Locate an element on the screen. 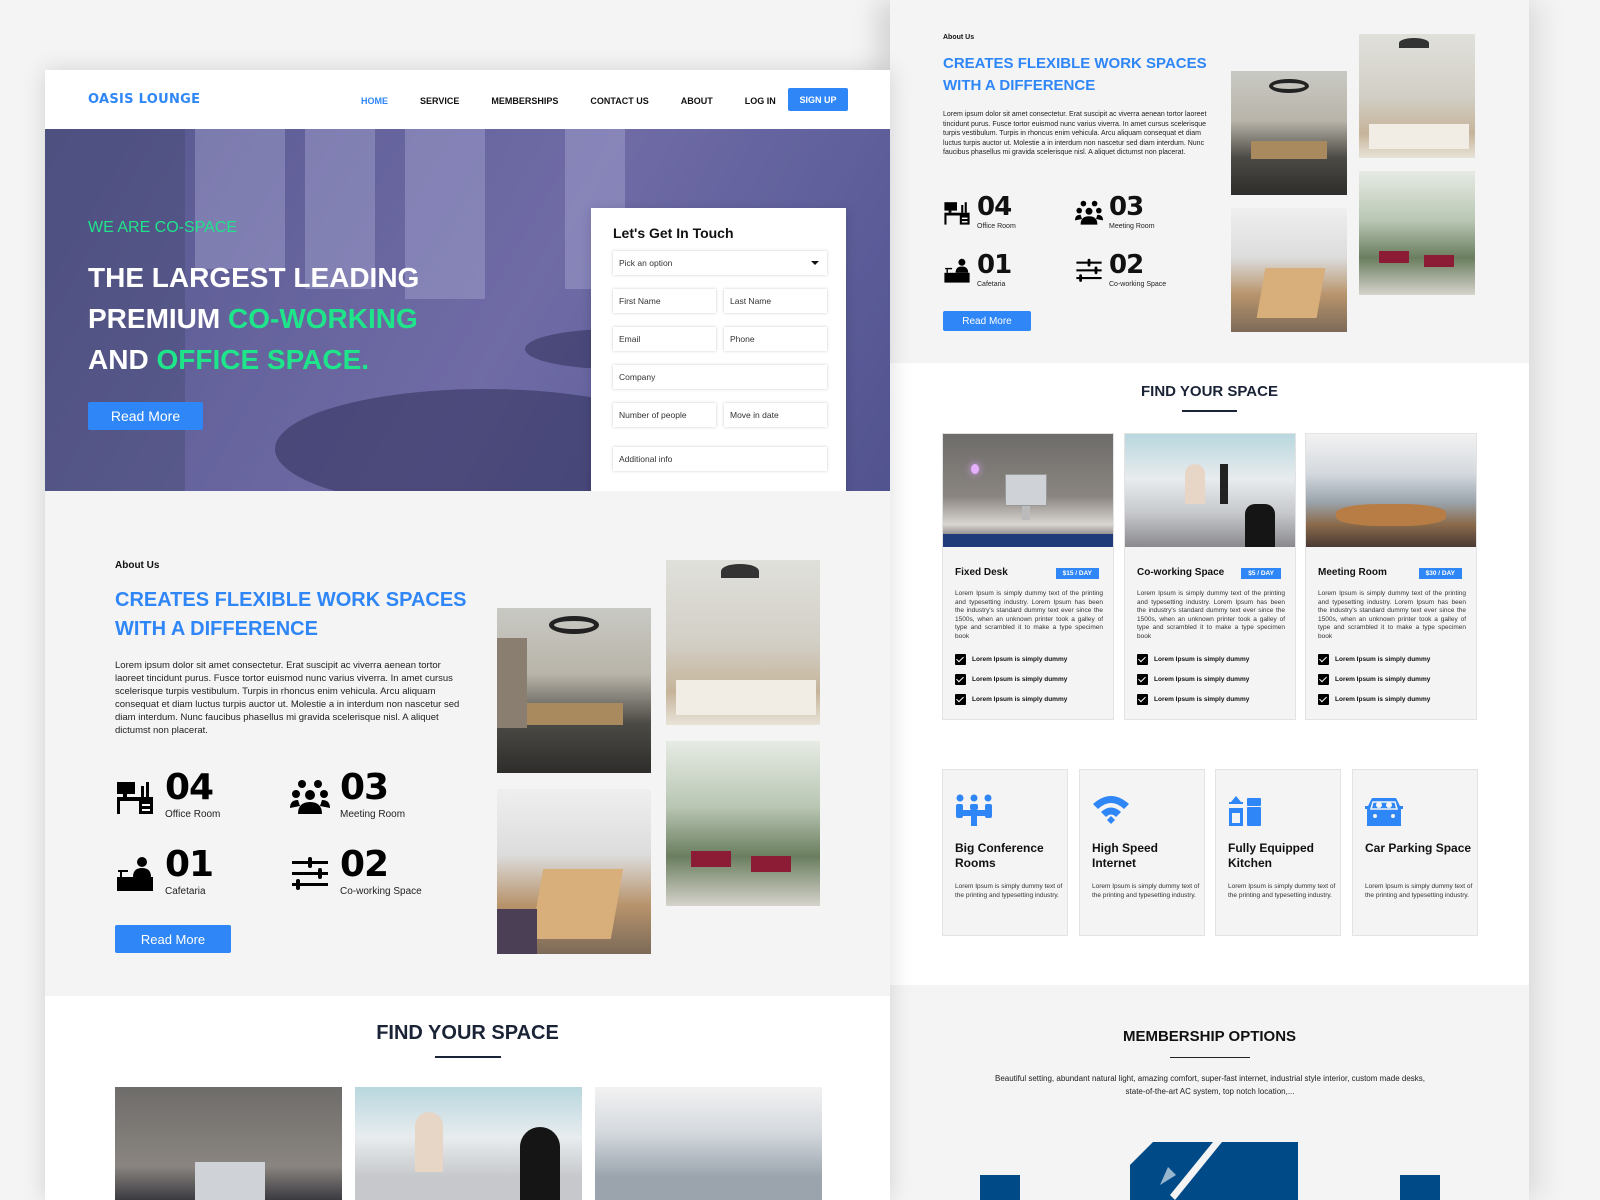 The height and width of the screenshot is (1200, 1600). stat-label: Office Room is located at coordinates (193, 814).